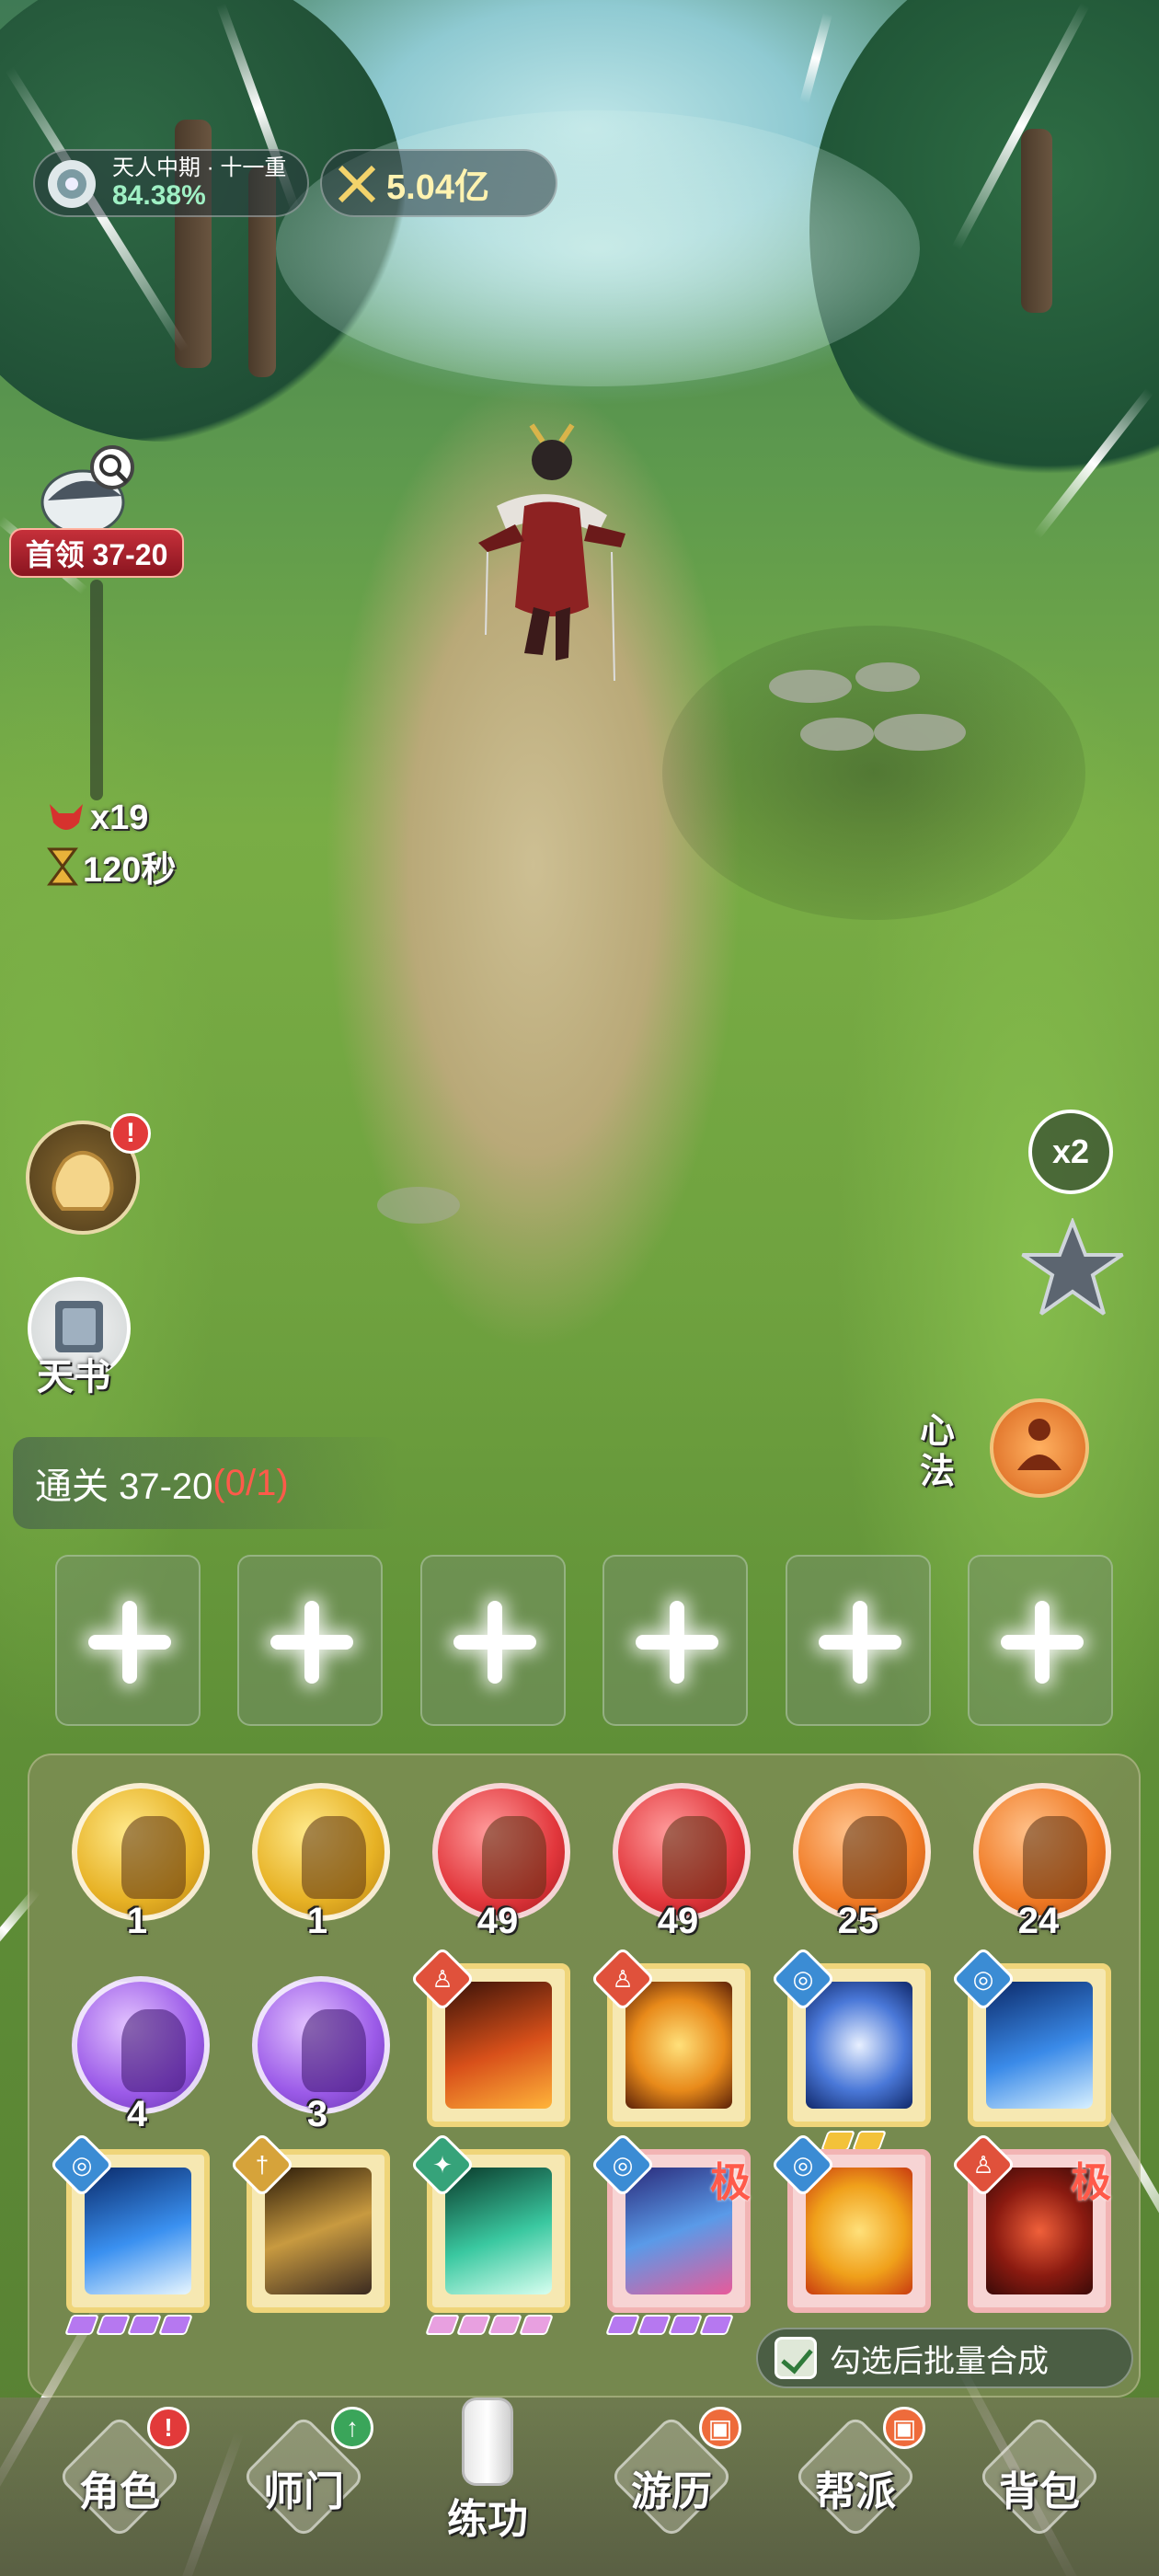  Describe the element at coordinates (72, 184) in the screenshot. I see `realm-emblem-icon` at that location.